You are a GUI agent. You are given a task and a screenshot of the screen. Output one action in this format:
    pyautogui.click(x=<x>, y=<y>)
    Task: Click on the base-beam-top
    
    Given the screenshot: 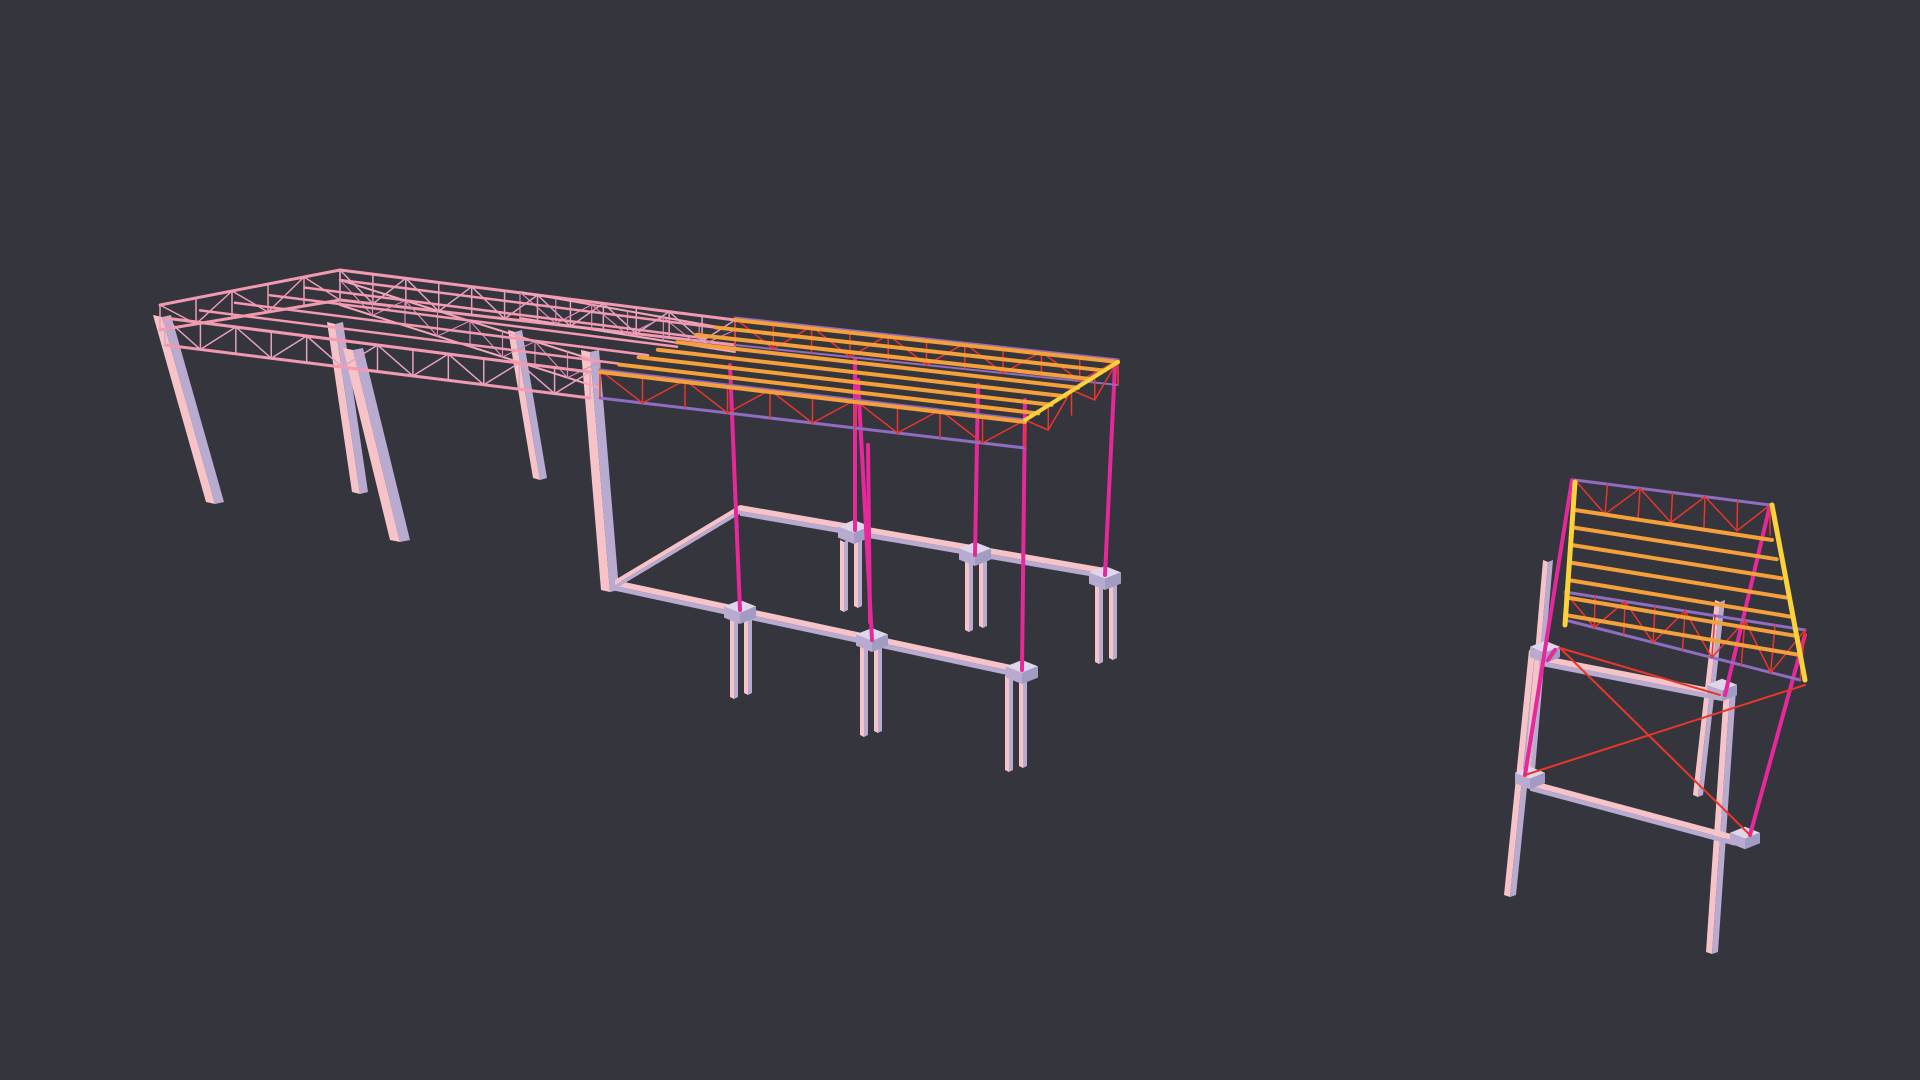 What is the action you would take?
    pyautogui.click(x=1630, y=675)
    